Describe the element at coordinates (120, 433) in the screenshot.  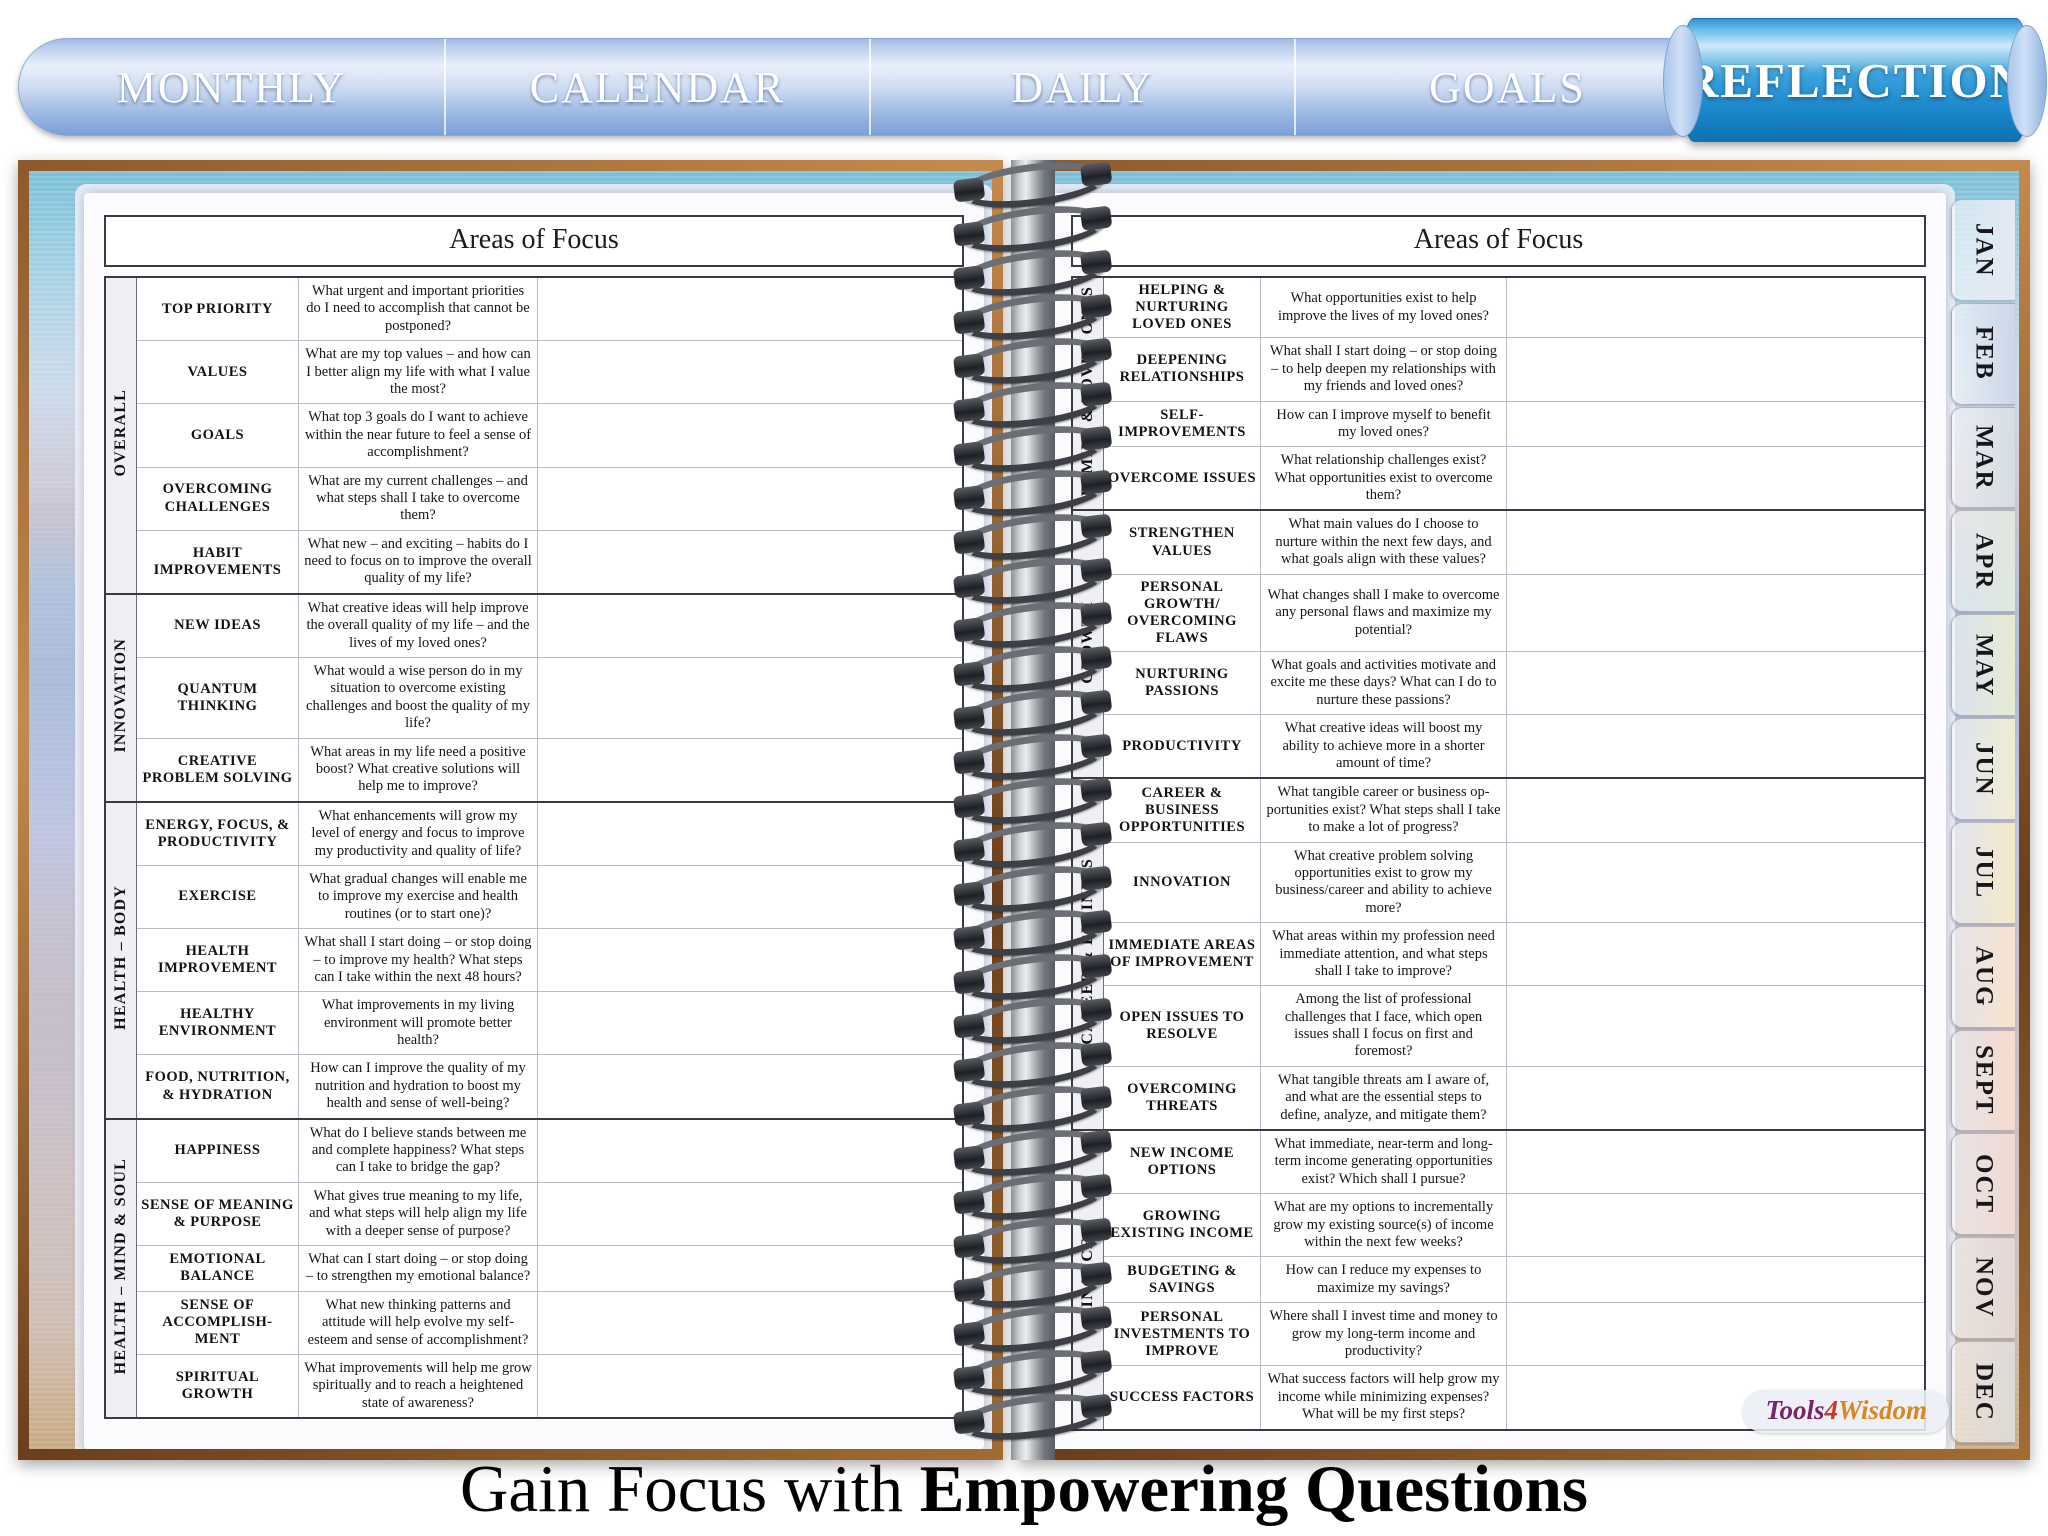
I see `category-label-text: OVERALL` at that location.